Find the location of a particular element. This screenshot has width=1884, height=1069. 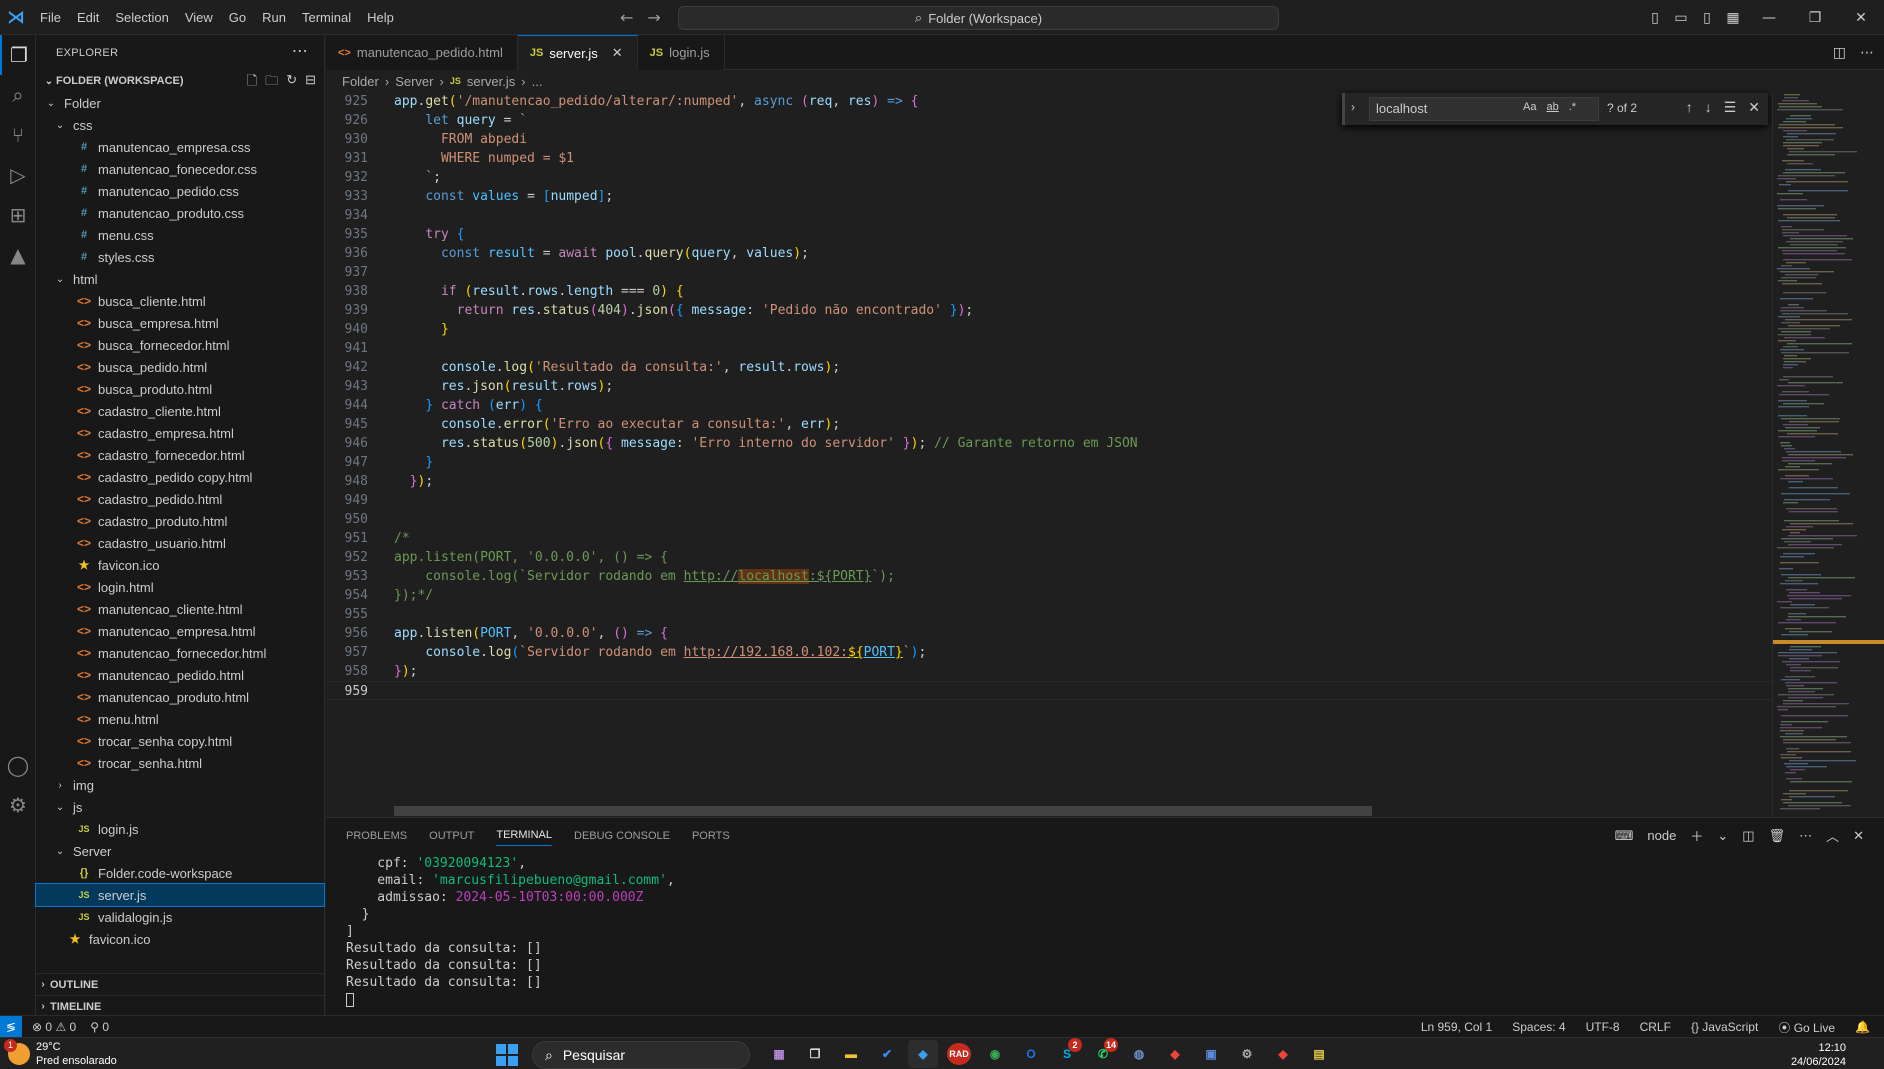

tree-item: <> busca_pedido.html is located at coordinates (180, 367).